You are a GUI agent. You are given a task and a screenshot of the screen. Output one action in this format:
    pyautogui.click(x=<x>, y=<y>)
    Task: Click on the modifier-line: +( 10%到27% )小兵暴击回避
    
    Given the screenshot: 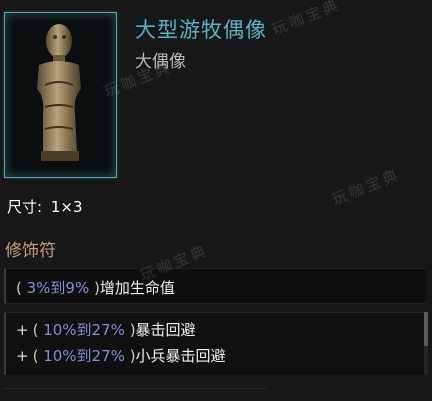 What is the action you would take?
    pyautogui.click(x=121, y=355)
    